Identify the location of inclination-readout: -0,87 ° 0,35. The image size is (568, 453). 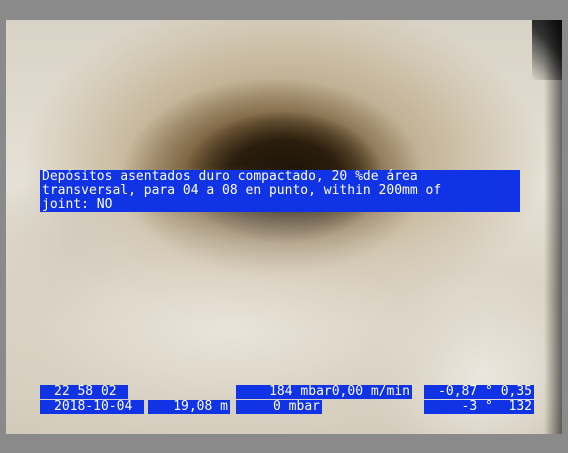
(479, 392).